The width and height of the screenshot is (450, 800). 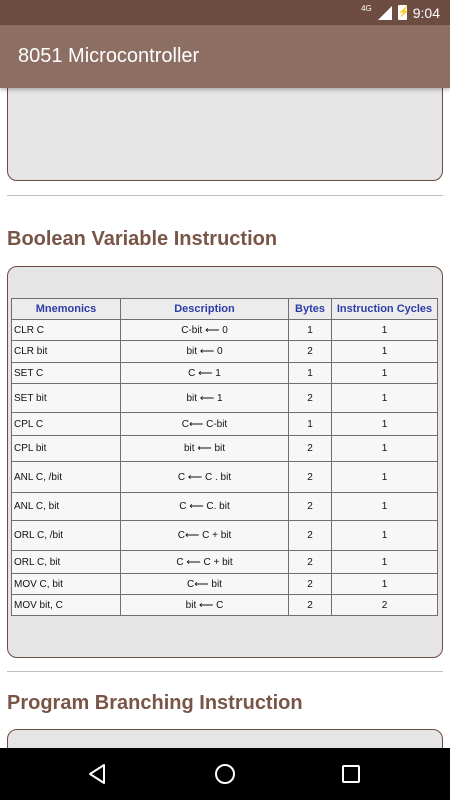 I want to click on cell-description: C⟵ C + bit, so click(x=204, y=535).